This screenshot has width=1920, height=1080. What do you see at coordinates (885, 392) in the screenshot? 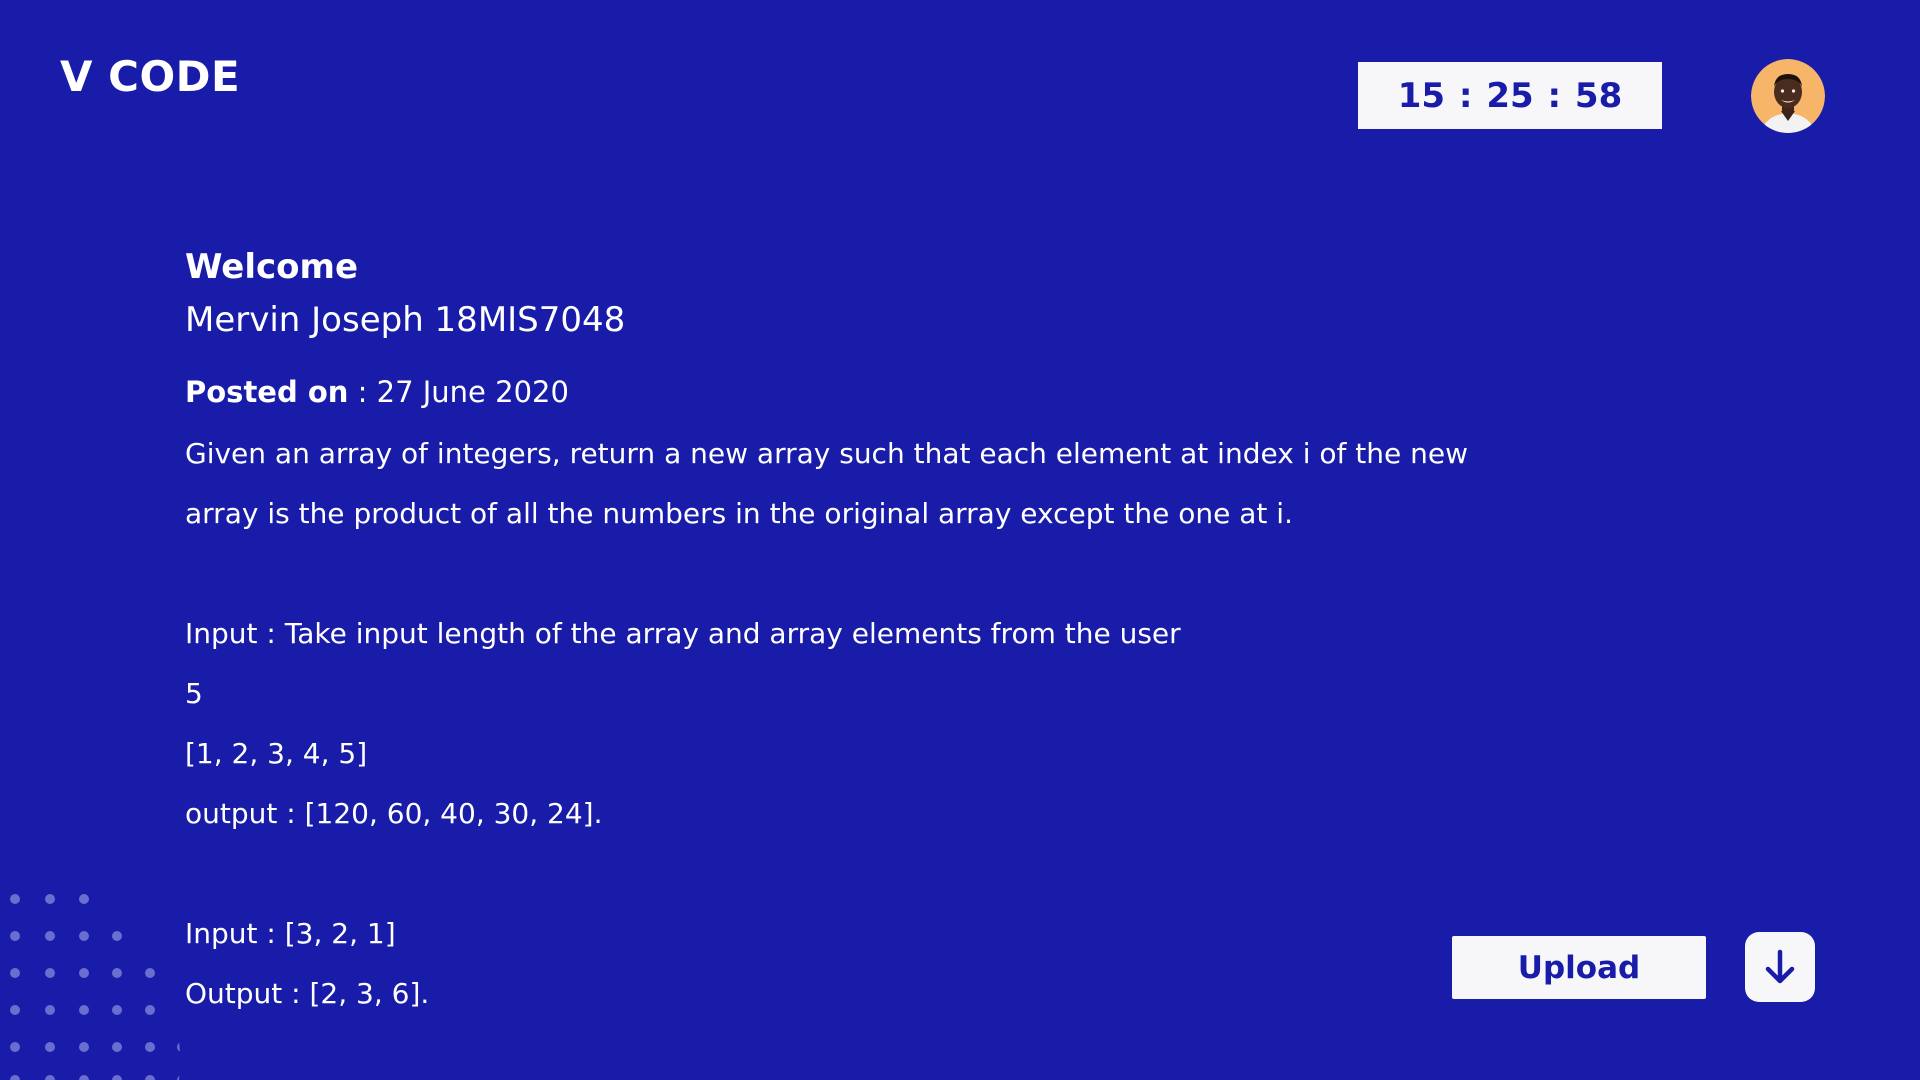
I see `posted-on-line: Posted on : 27 June 2020` at bounding box center [885, 392].